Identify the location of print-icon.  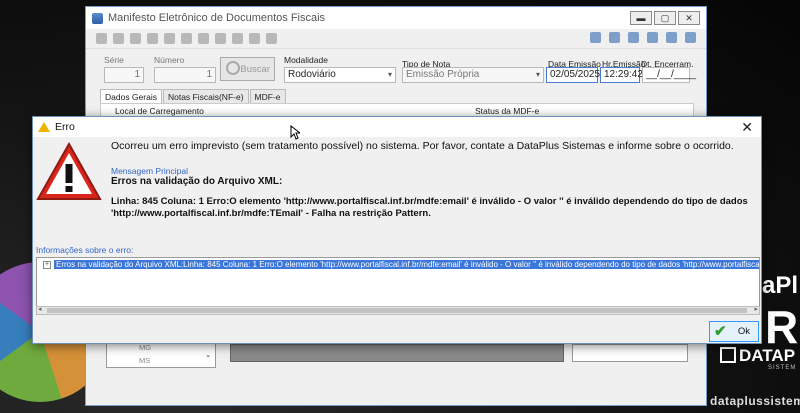
(203, 38).